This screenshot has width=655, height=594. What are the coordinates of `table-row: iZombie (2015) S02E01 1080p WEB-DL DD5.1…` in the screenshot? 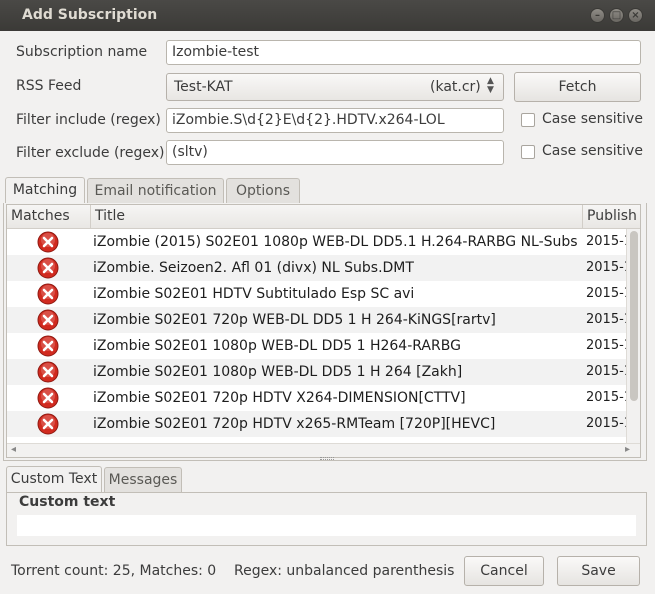 It's located at (317, 242).